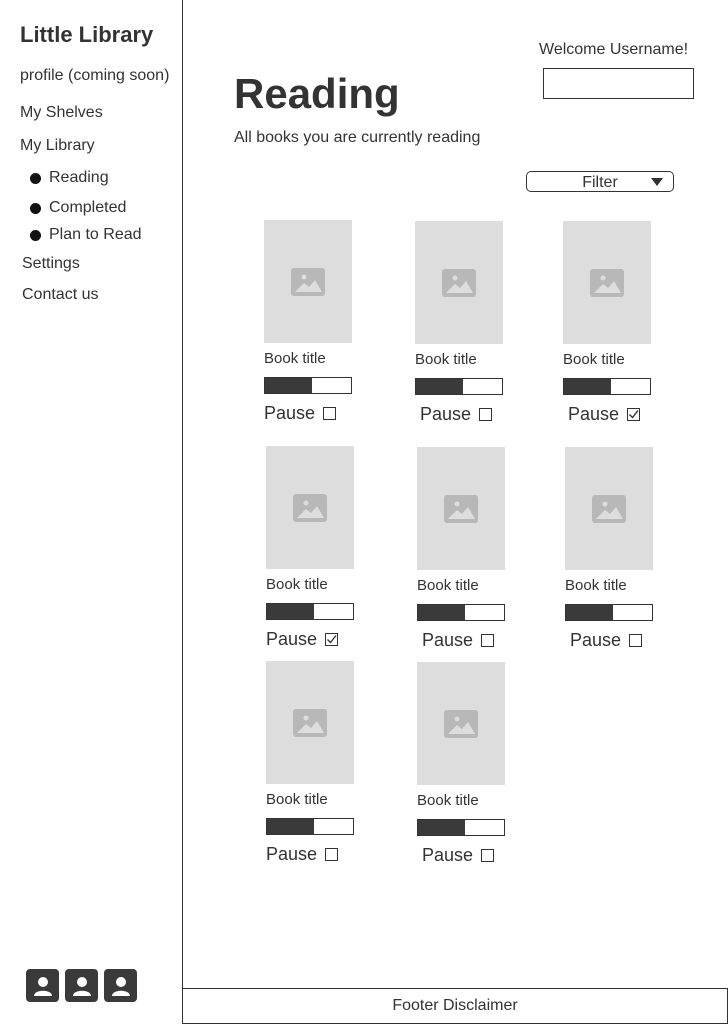 This screenshot has width=728, height=1024. What do you see at coordinates (317, 93) in the screenshot?
I see `page-title: Reading` at bounding box center [317, 93].